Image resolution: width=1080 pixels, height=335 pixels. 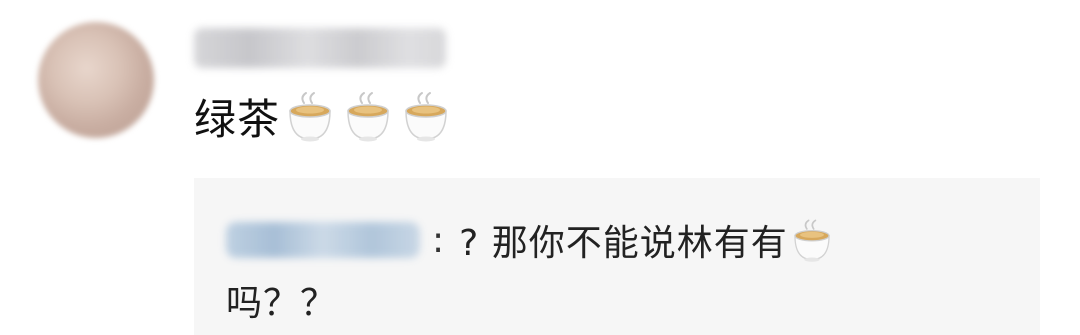 I want to click on username-blurred, so click(x=320, y=48).